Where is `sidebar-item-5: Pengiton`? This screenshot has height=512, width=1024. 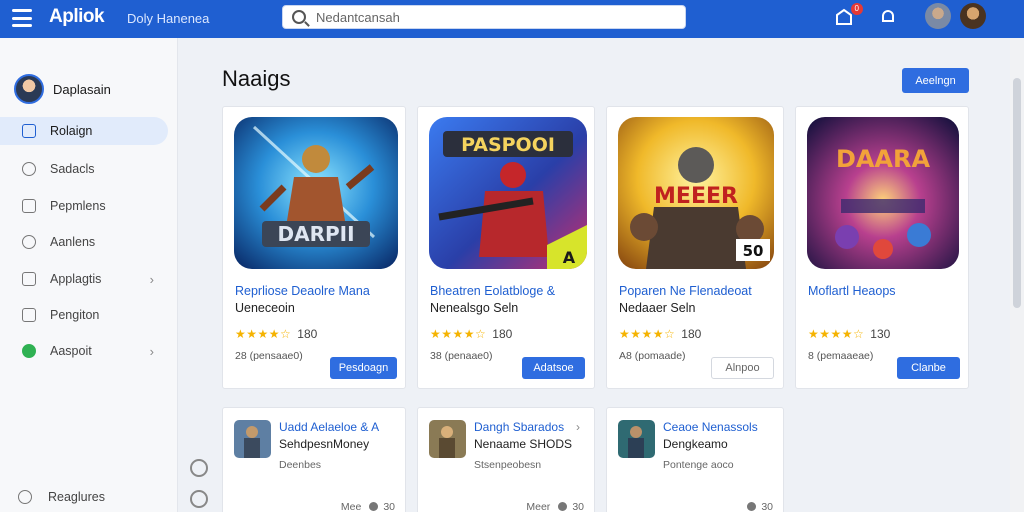
sidebar-item-5: Pengiton is located at coordinates (84, 315).